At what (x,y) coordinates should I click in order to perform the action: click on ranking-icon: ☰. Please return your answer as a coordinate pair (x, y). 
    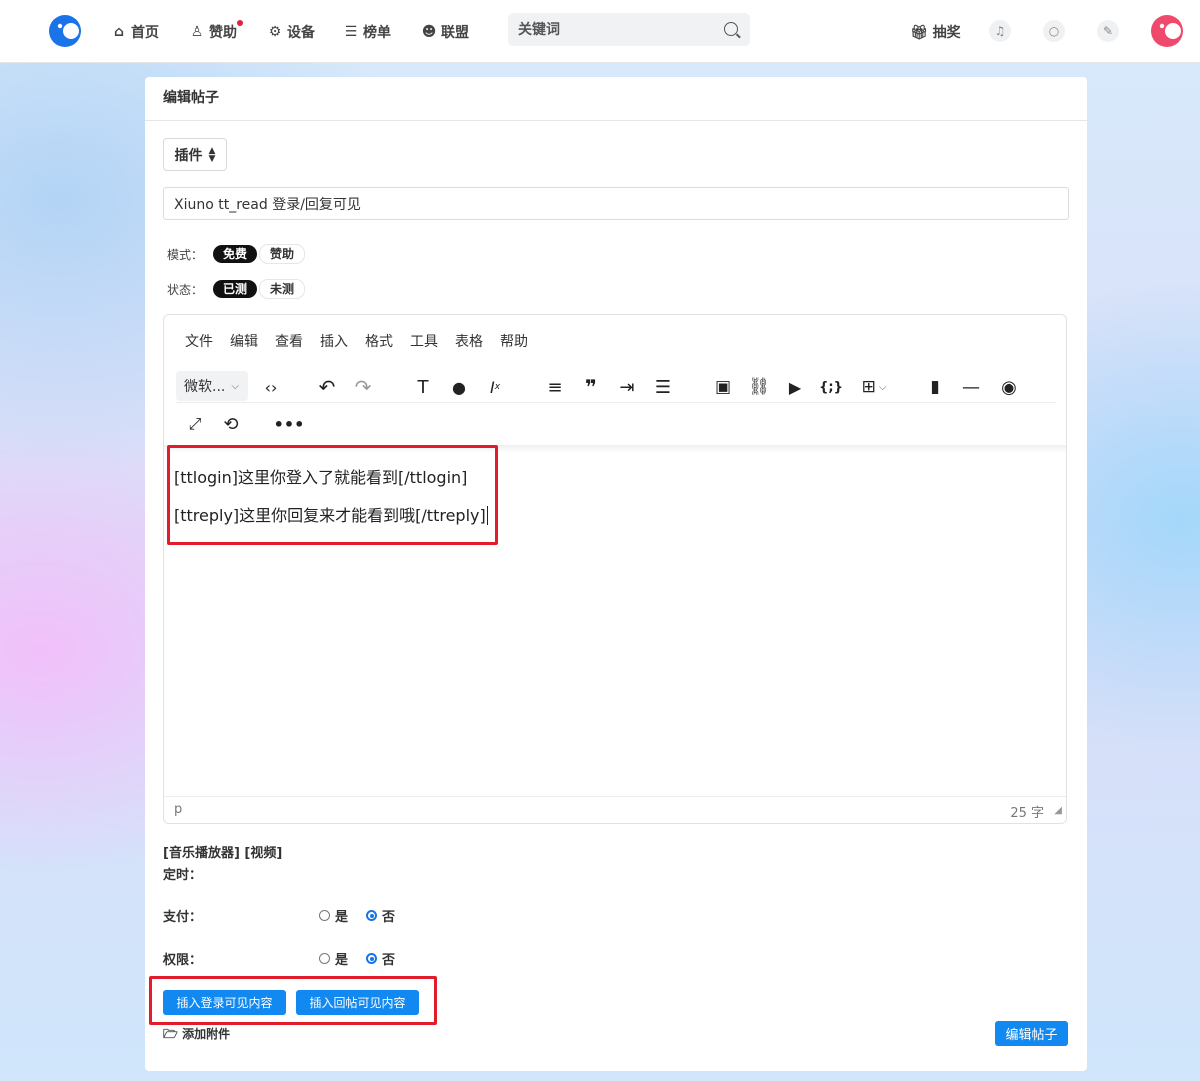
    Looking at the image, I should click on (351, 32).